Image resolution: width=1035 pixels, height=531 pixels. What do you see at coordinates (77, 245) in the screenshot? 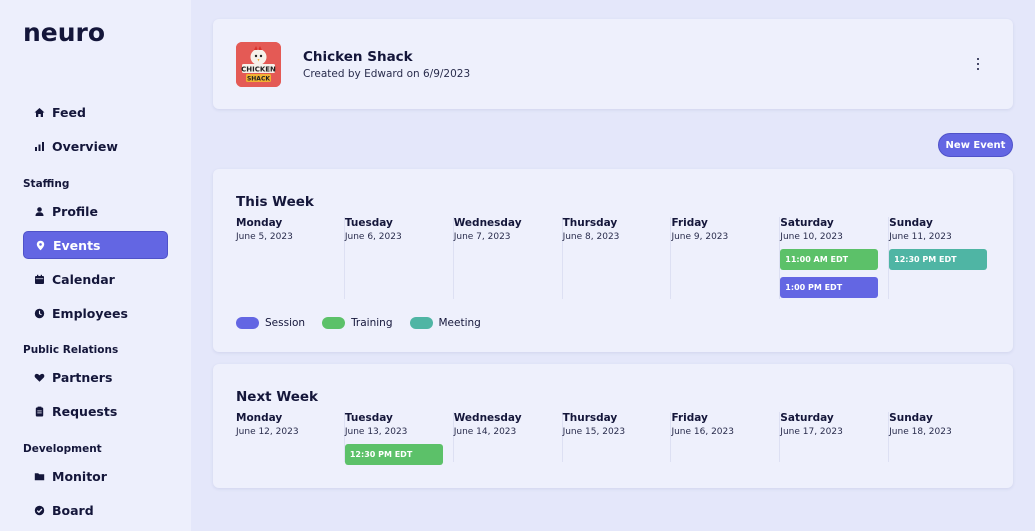
I see `sidebar-item-label: Events` at bounding box center [77, 245].